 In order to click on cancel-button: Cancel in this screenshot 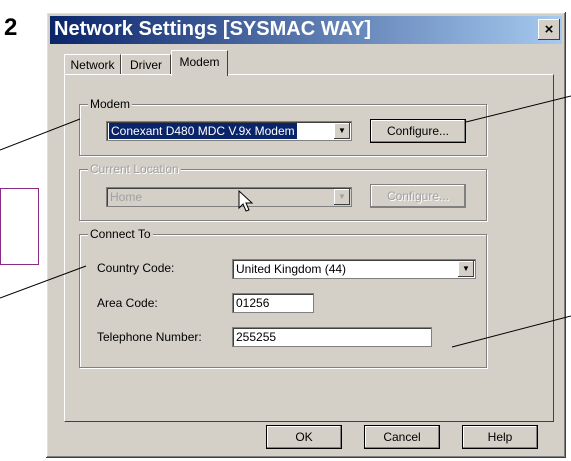, I will do `click(402, 437)`.